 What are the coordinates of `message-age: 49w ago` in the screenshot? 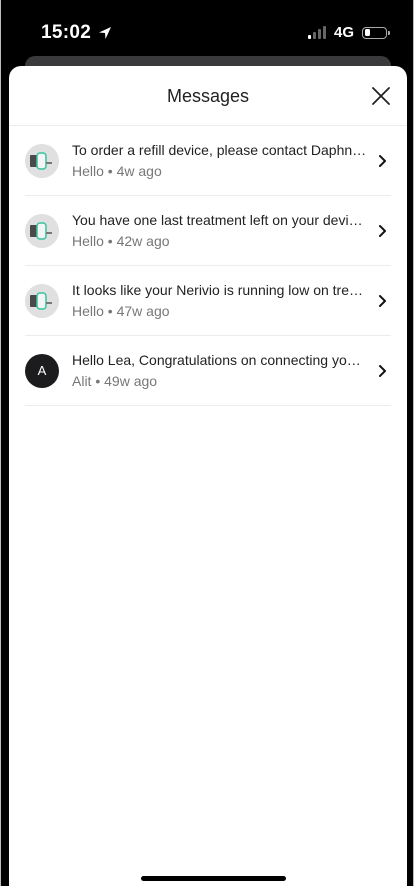 It's located at (131, 380).